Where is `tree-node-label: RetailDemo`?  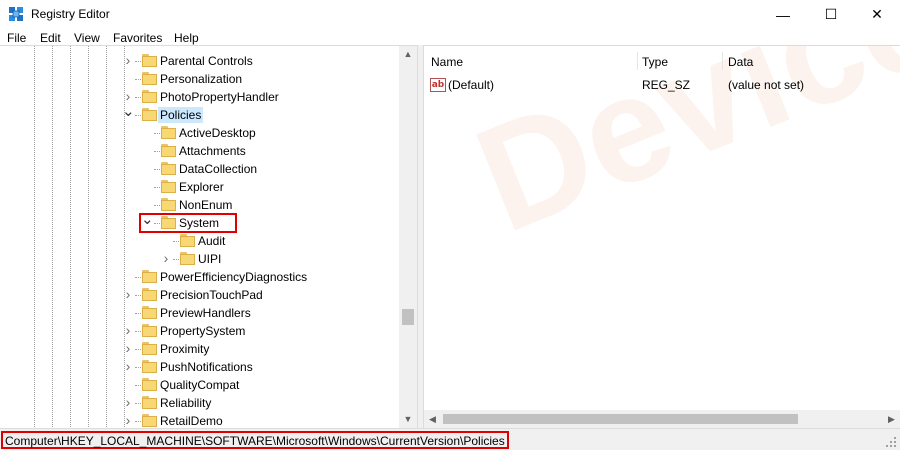 tree-node-label: RetailDemo is located at coordinates (191, 420).